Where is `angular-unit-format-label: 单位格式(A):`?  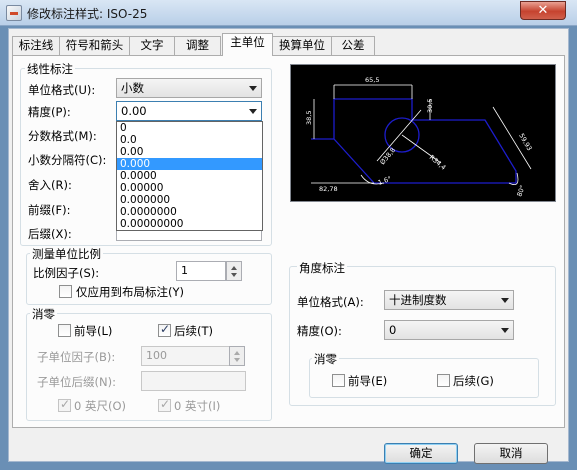
angular-unit-format-label: 单位格式(A): is located at coordinates (330, 302).